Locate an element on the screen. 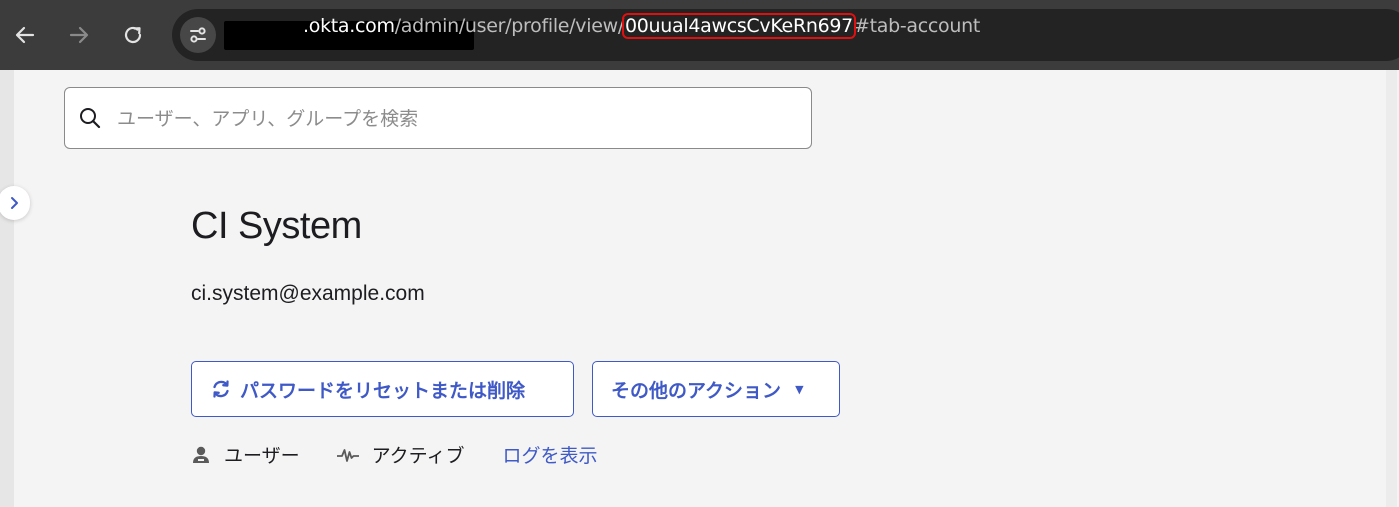 Image resolution: width=1399 pixels, height=507 pixels. reload-button is located at coordinates (133, 35).